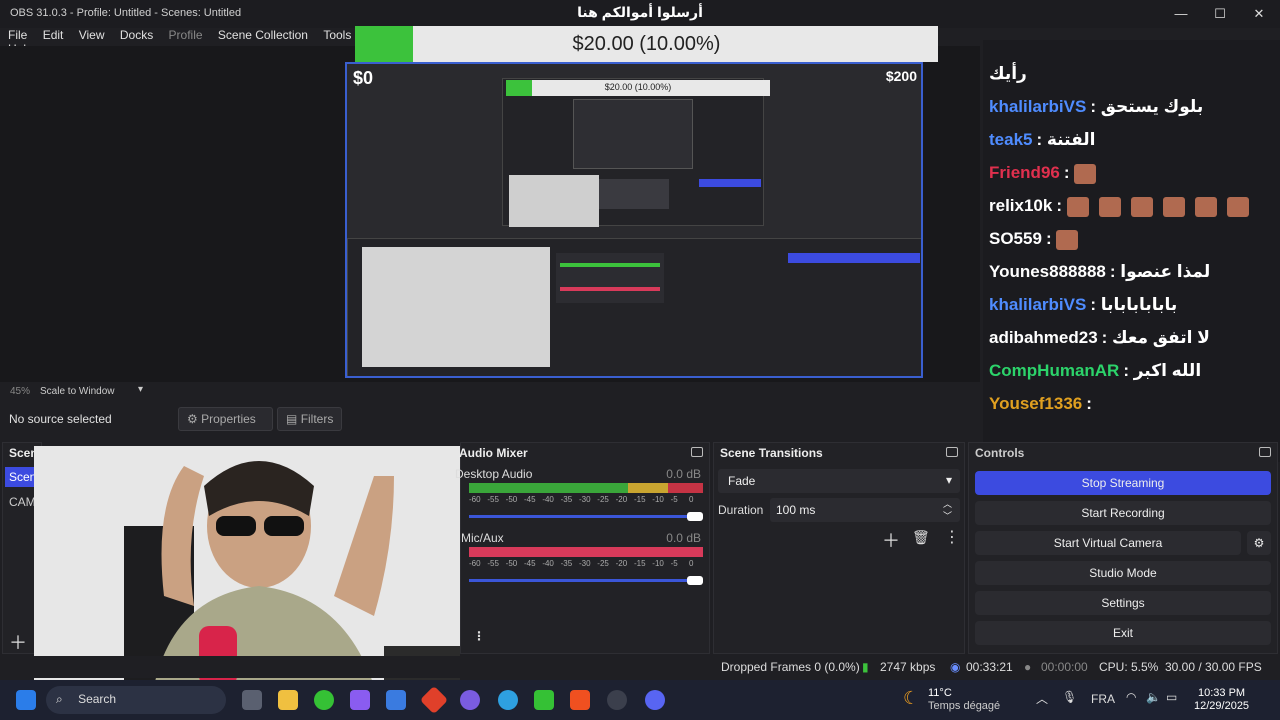 This screenshot has height=720, width=1280. Describe the element at coordinates (586, 580) in the screenshot. I see `mic-aux-slider` at that location.